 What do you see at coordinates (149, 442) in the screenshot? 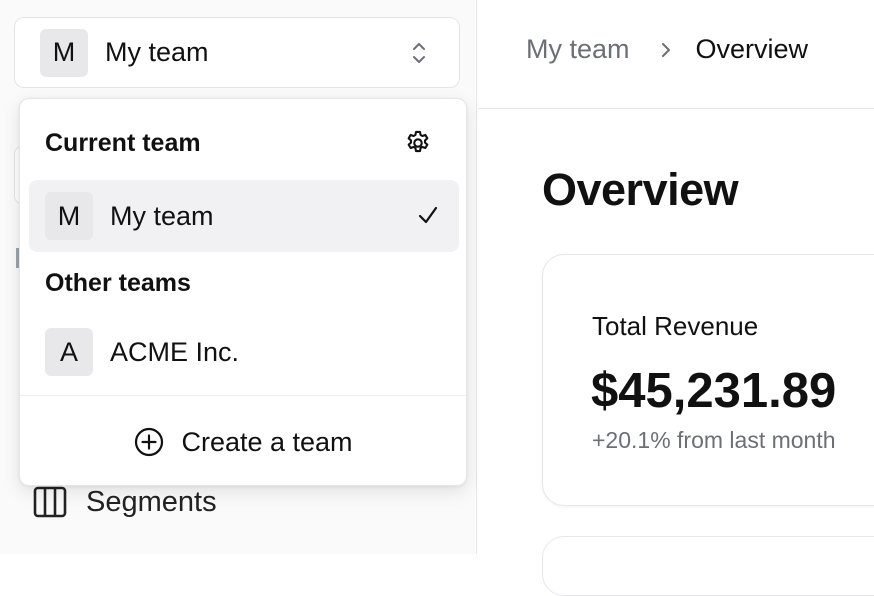
I see `plus-circle-icon` at bounding box center [149, 442].